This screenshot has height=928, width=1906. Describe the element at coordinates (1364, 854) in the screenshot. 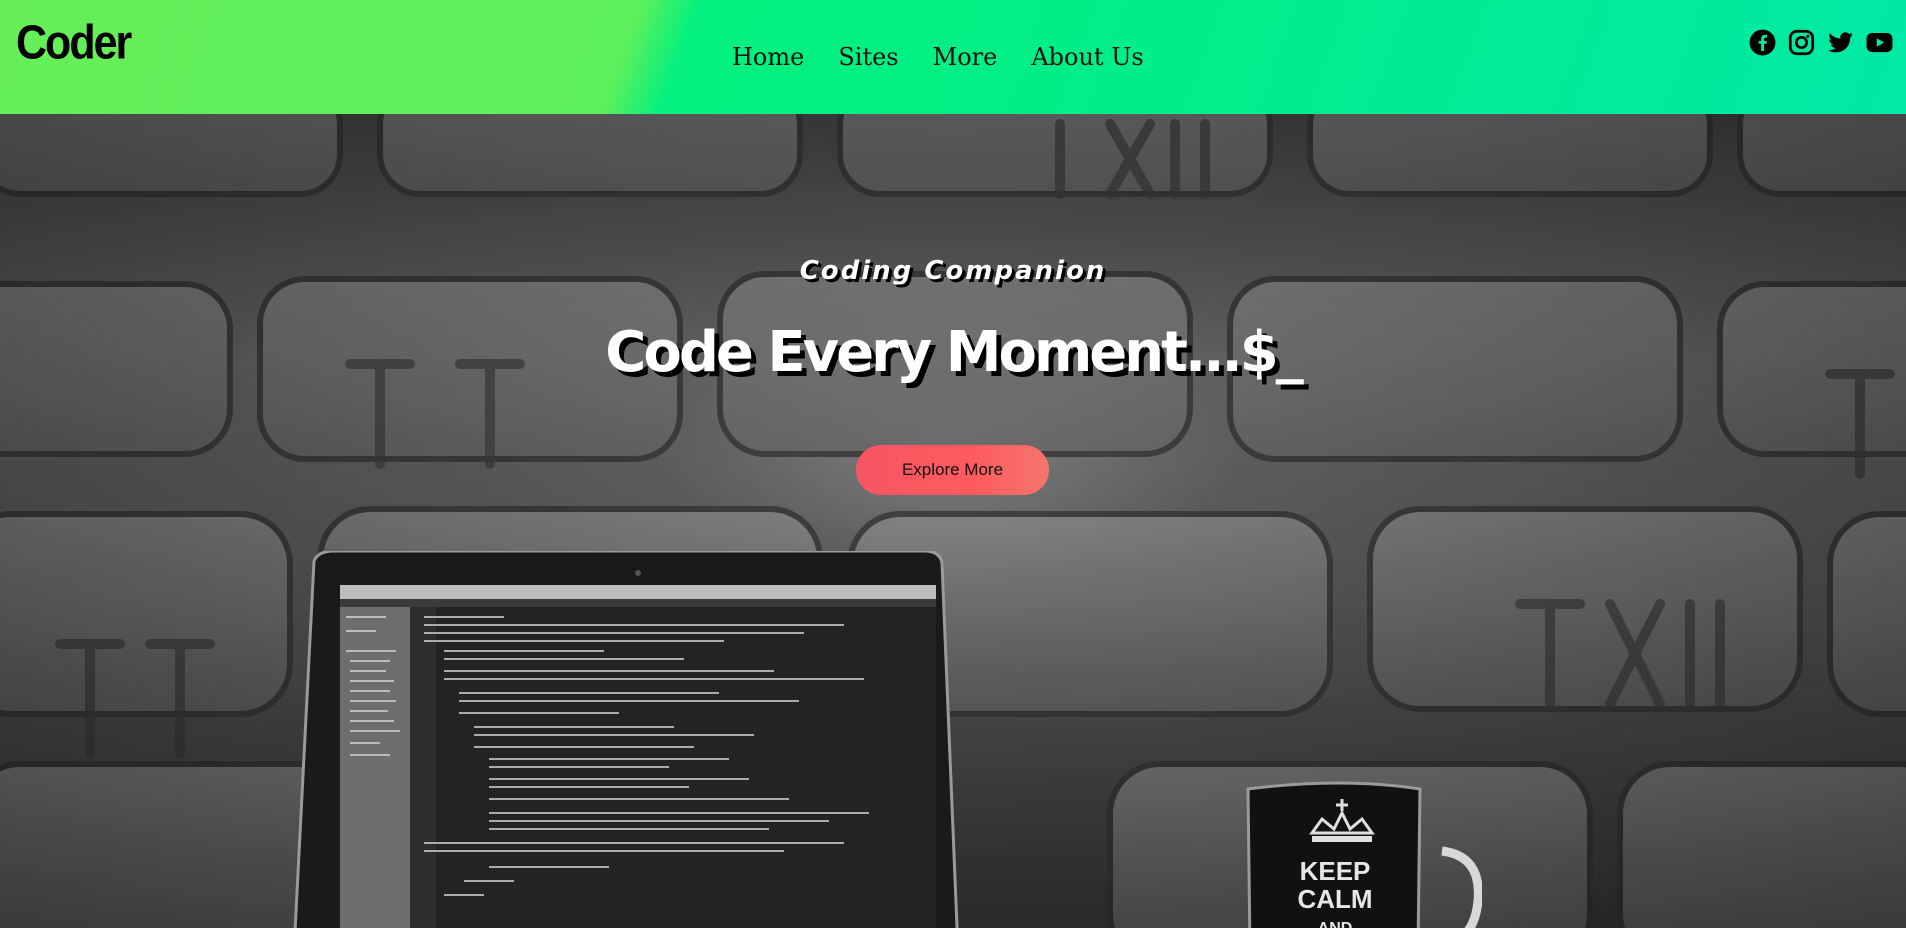

I see `keep-calm-mug-image: KEEP CALM AND` at that location.